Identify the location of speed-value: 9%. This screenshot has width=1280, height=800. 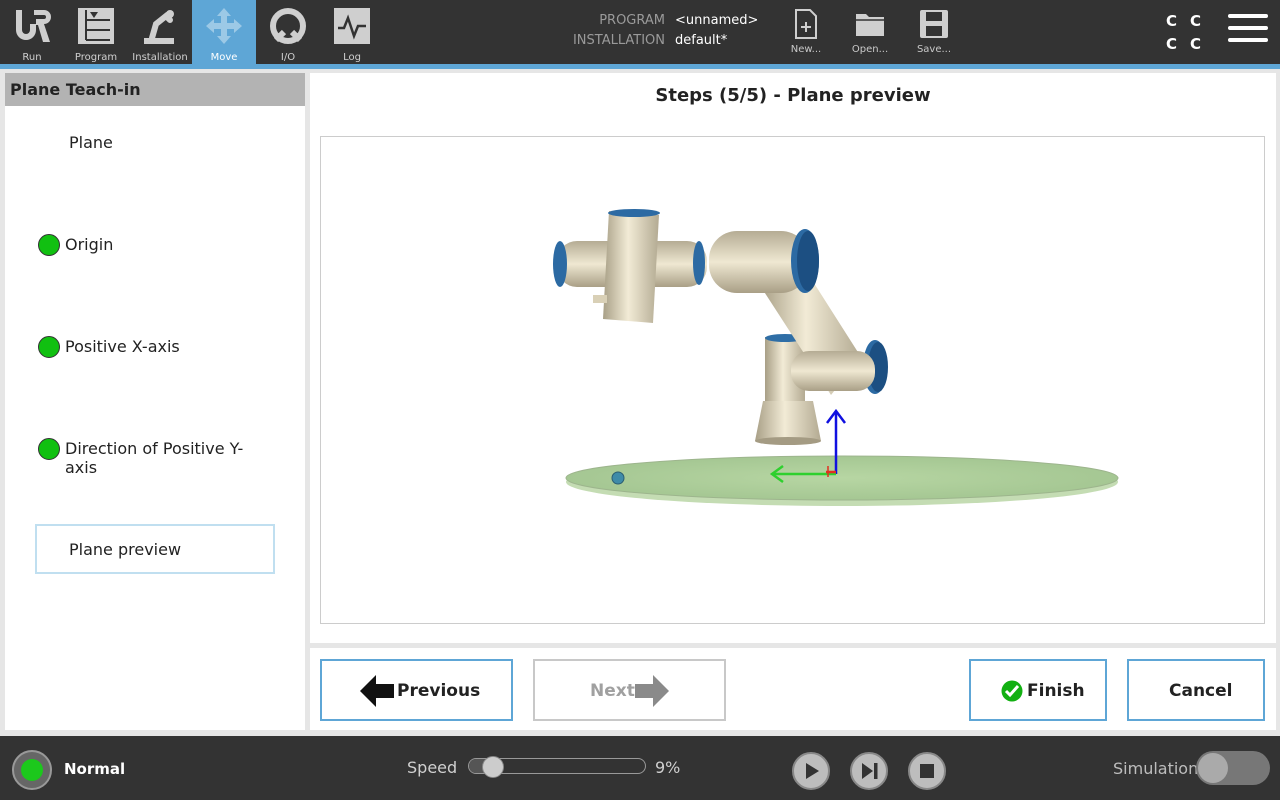
(668, 767).